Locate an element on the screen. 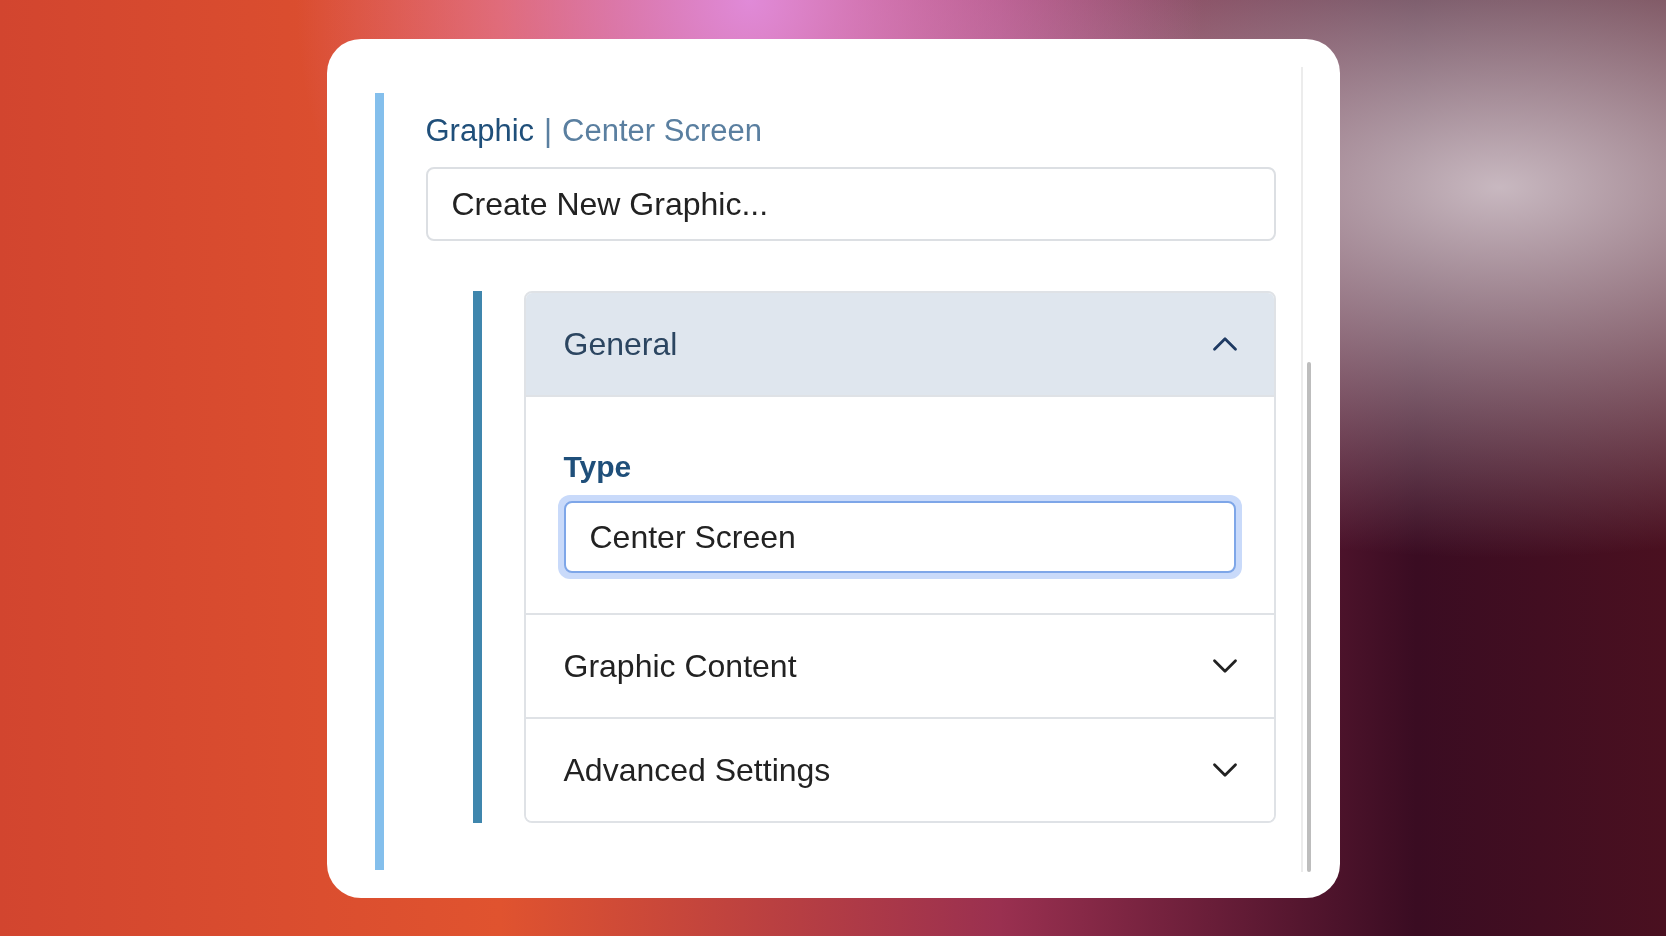 This screenshot has height=936, width=1666. scrollbar is located at coordinates (1305, 469).